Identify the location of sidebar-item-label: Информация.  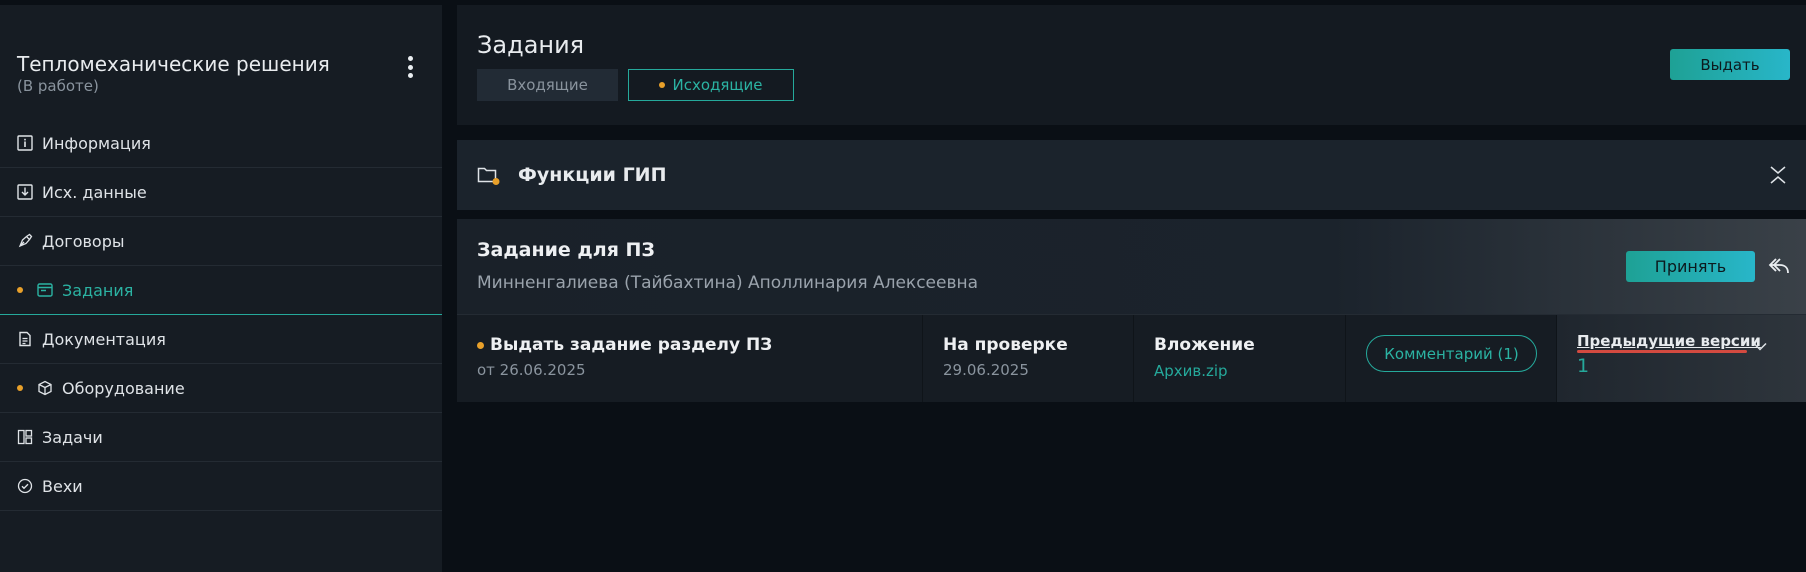
(96, 143).